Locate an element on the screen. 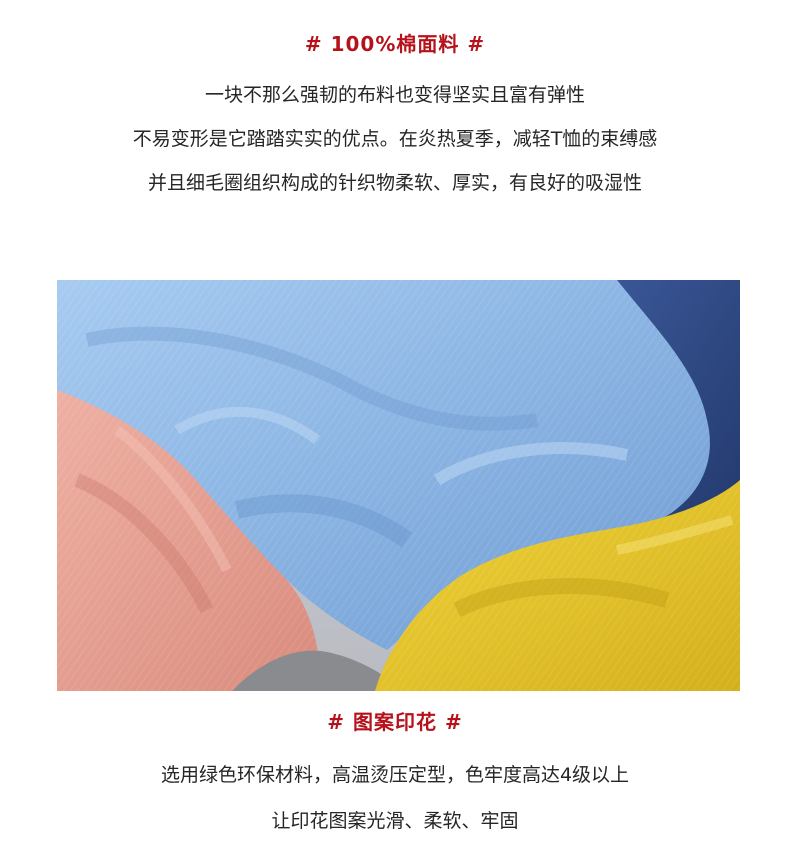  section-title-print: # 图案印花 # is located at coordinates (395, 722).